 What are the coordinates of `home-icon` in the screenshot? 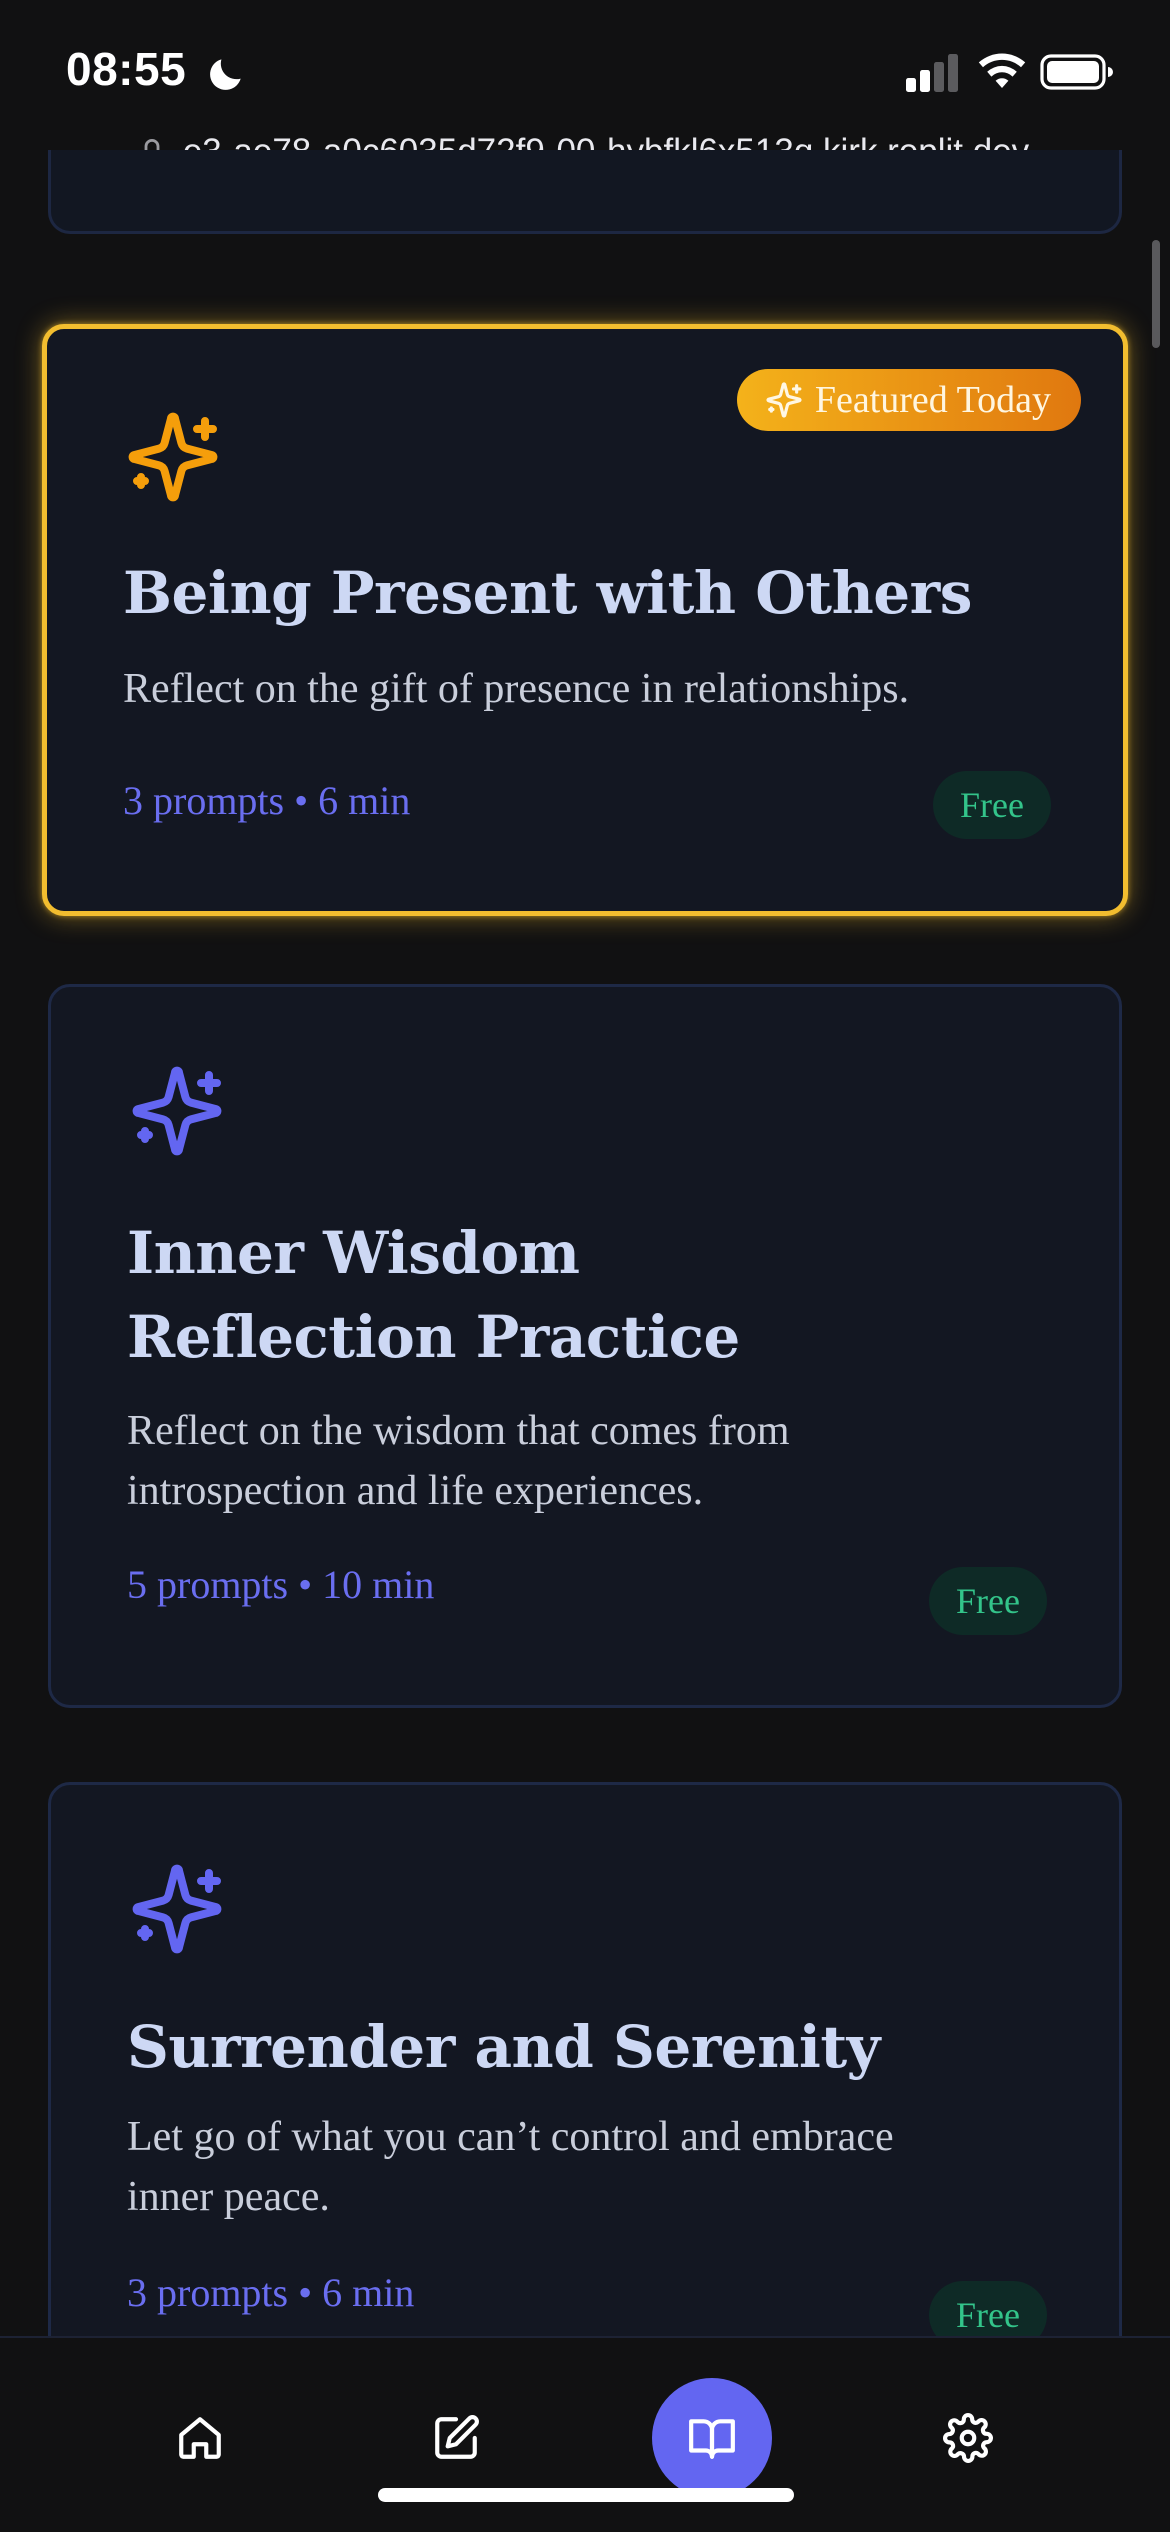 It's located at (200, 2438).